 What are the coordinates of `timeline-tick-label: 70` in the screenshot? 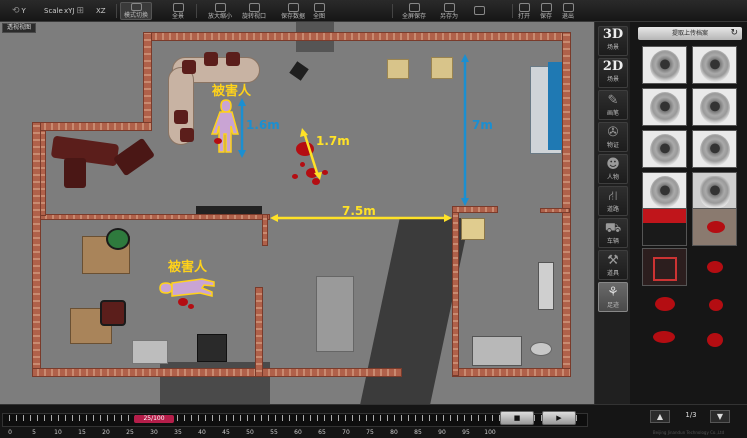 It's located at (346, 432).